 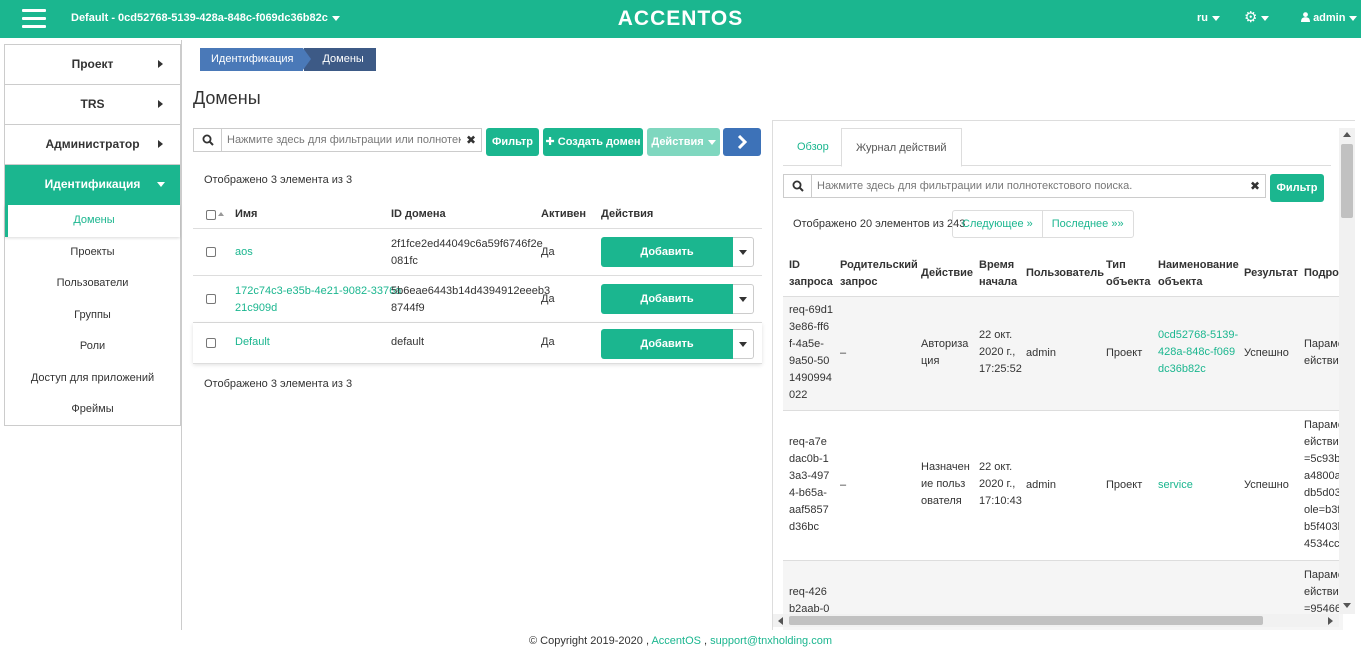 What do you see at coordinates (1000, 369) in the screenshot?
I see `start-time: 17:25:52` at bounding box center [1000, 369].